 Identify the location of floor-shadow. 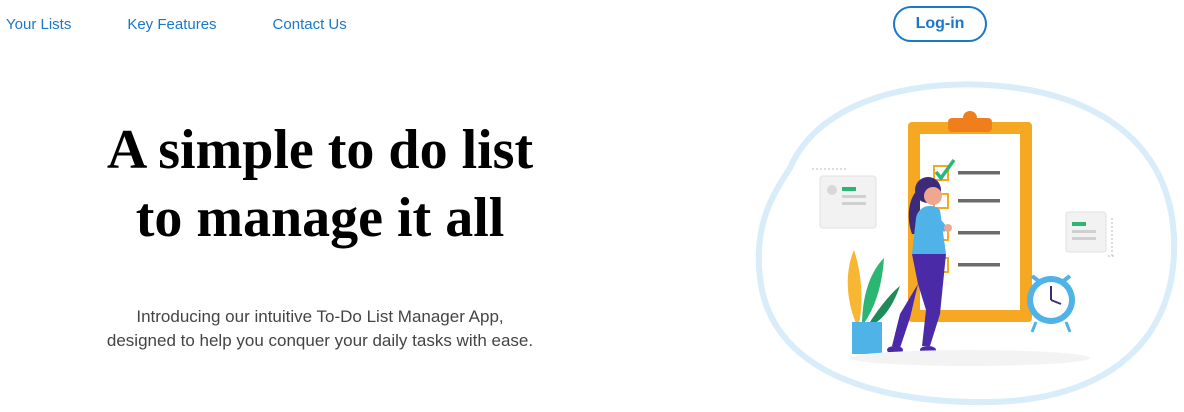
(970, 358).